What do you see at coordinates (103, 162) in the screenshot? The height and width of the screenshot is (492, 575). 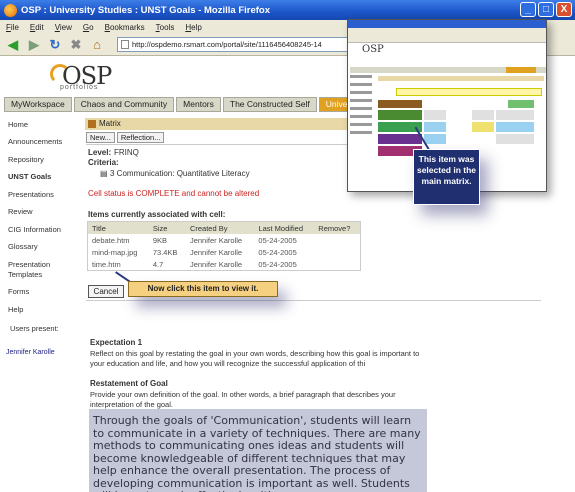 I see `criteria-label: Criteria:` at bounding box center [103, 162].